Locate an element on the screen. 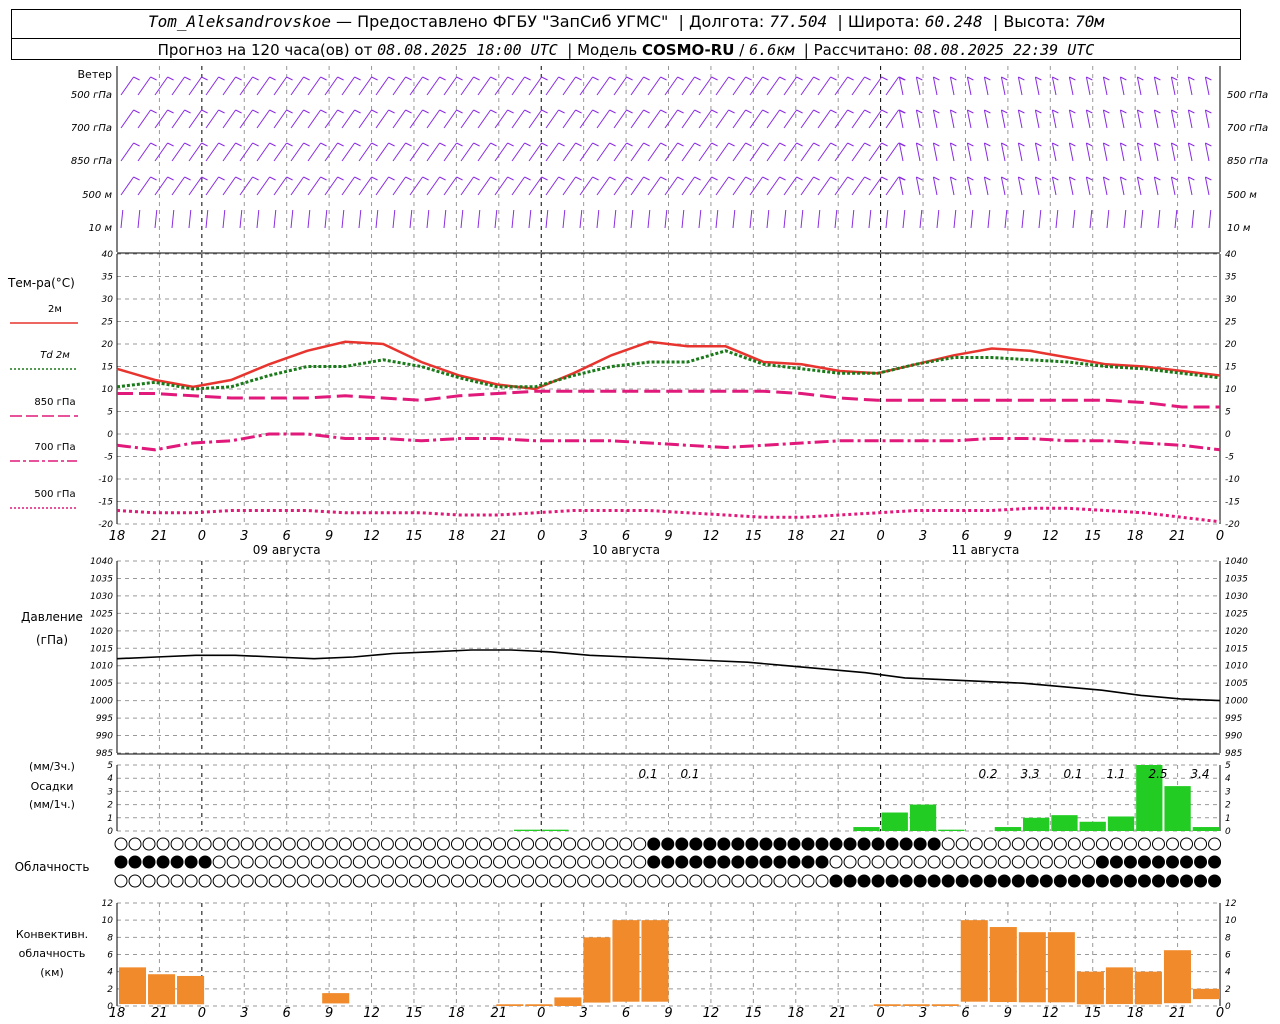 This screenshot has width=1280, height=1024. x-hour-label: 0 is located at coordinates (880, 536).